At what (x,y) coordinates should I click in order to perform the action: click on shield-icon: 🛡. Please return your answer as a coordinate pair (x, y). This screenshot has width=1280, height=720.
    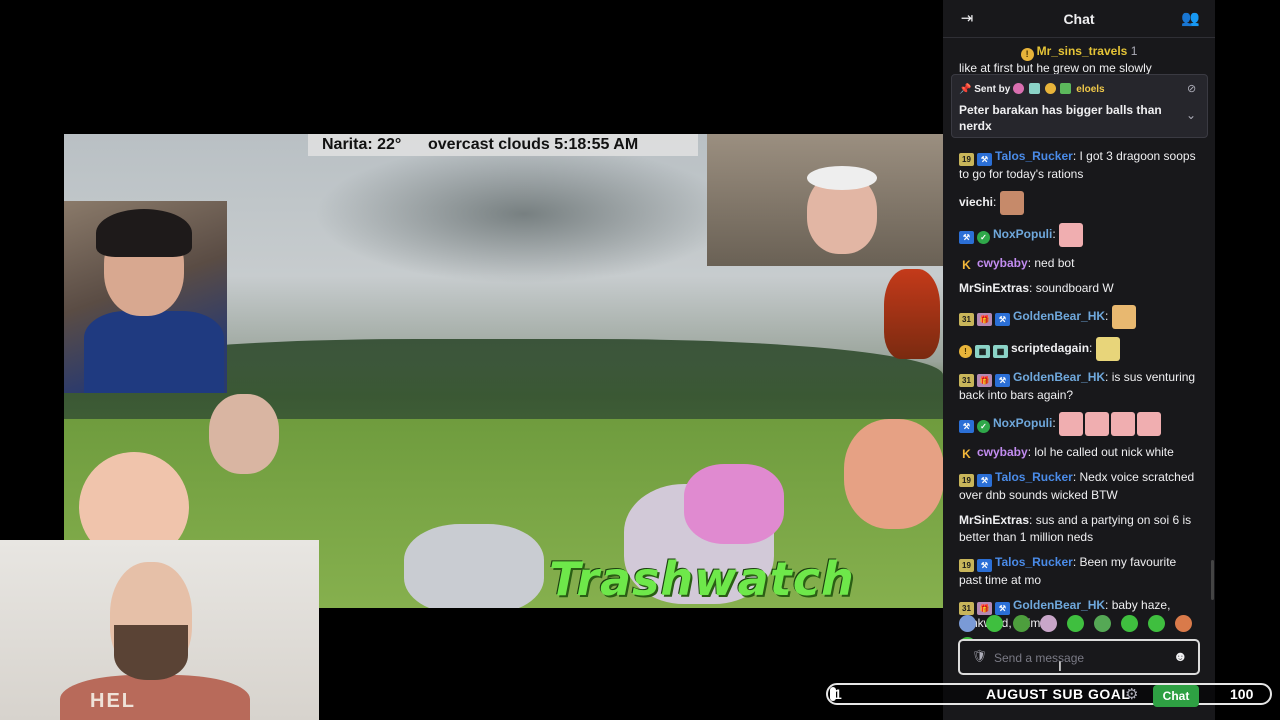
    Looking at the image, I should click on (979, 656).